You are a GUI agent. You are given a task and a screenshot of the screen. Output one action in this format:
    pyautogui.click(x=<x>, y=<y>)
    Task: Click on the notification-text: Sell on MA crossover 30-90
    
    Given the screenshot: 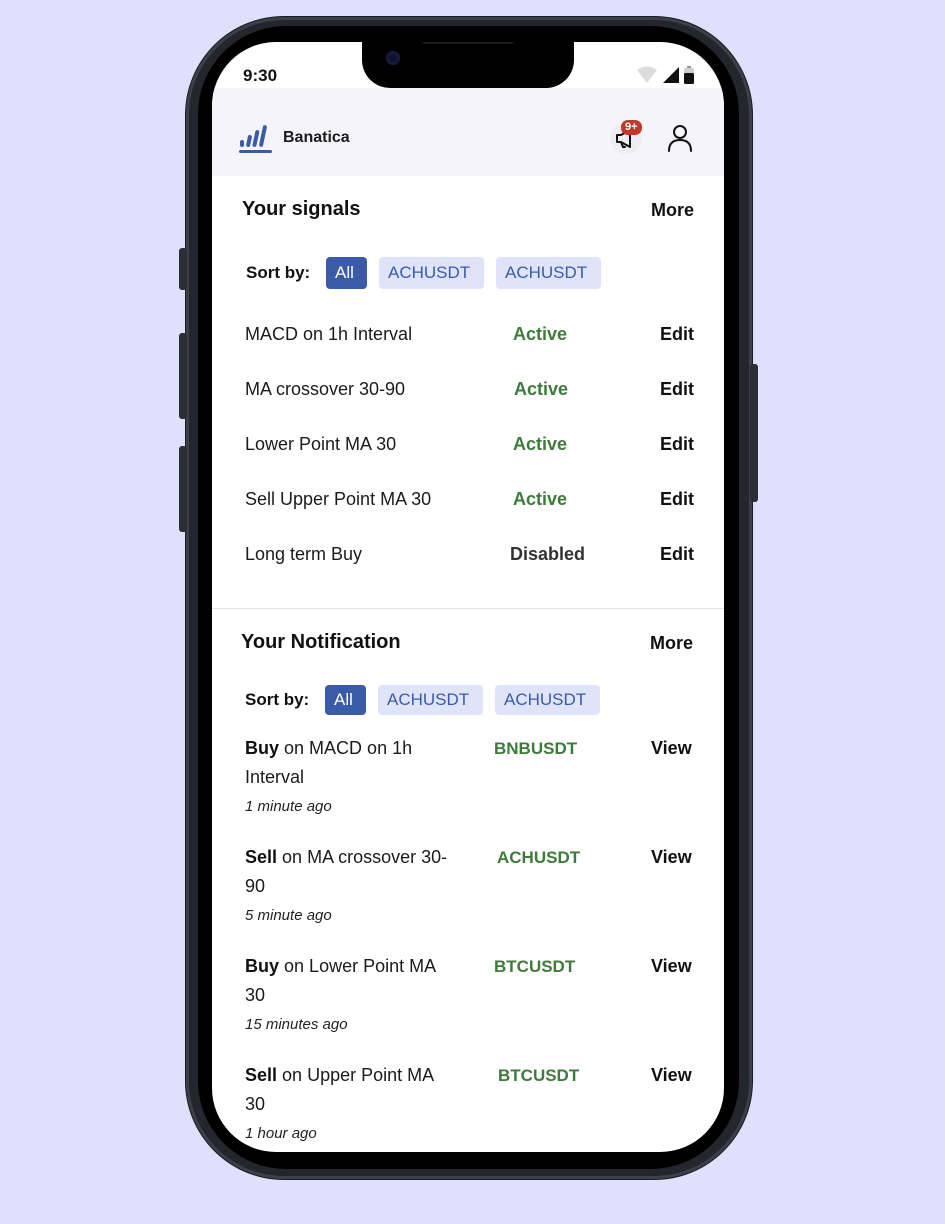 What is the action you would take?
    pyautogui.click(x=350, y=872)
    